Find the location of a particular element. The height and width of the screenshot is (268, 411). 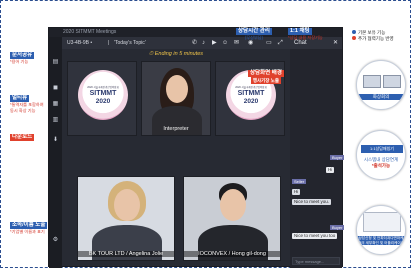

annotation-share-note: *용어 기능 is located at coordinates (19, 61).